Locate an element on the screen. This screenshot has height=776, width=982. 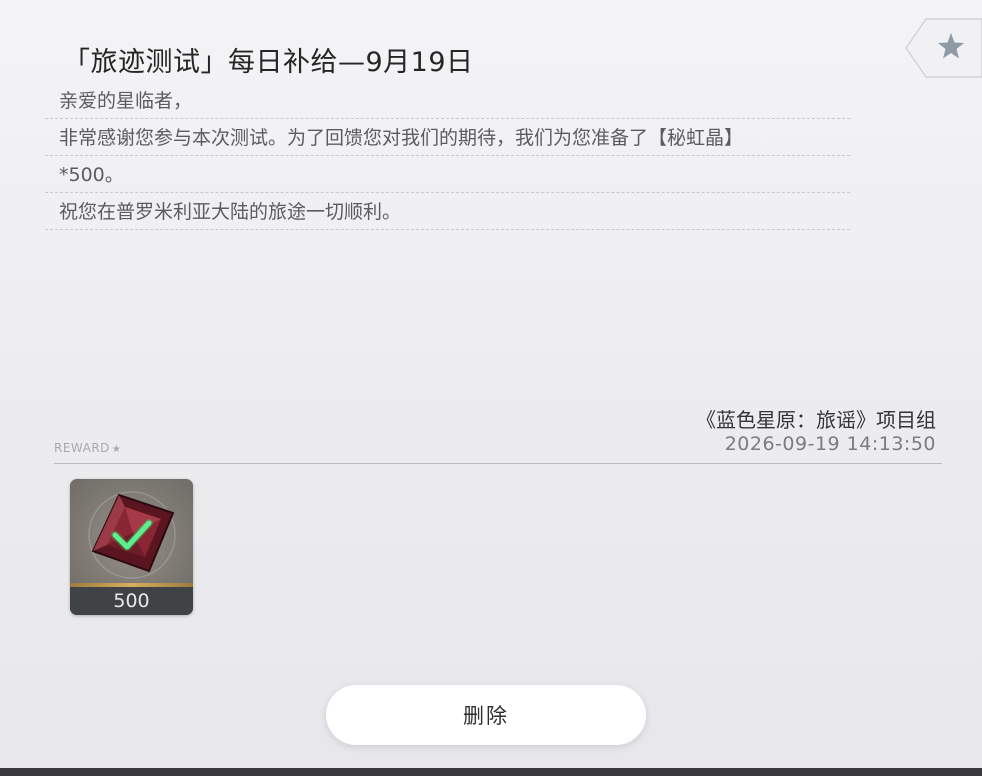
mail-body-line: 非常感谢您参与本次测试。为了回馈您对我们的期待，我们为您准备了【秘虹晶】 is located at coordinates (447, 137).